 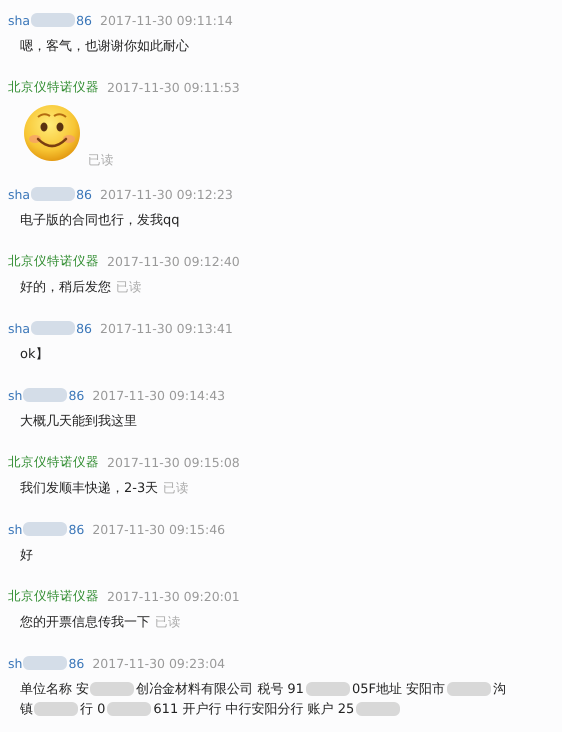 I want to click on message-time: 2017-11-30 09:15:46, so click(x=159, y=529).